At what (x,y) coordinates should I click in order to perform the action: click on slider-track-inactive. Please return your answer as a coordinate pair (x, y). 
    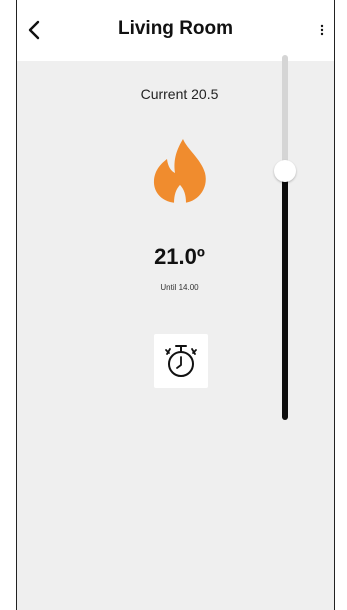
    Looking at the image, I should click on (285, 113).